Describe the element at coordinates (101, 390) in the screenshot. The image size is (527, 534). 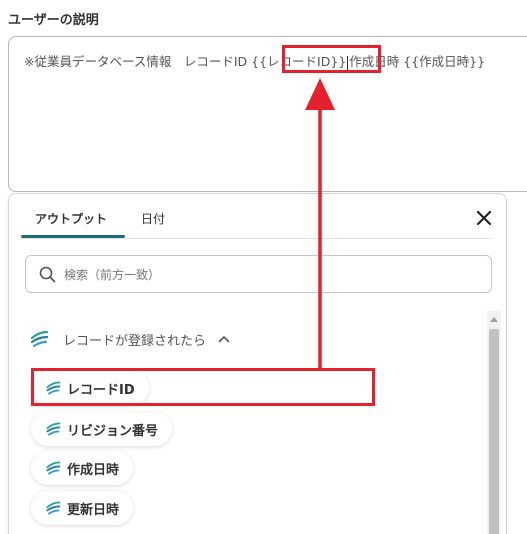
I see `output-item-label: レコードID` at that location.